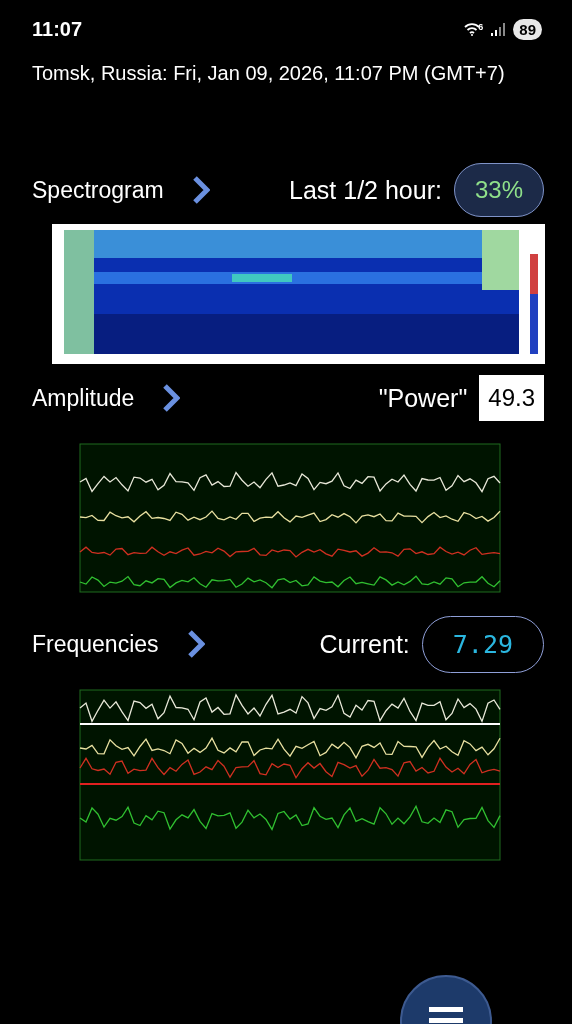  Describe the element at coordinates (83, 398) in the screenshot. I see `section-link: Amplitude` at that location.